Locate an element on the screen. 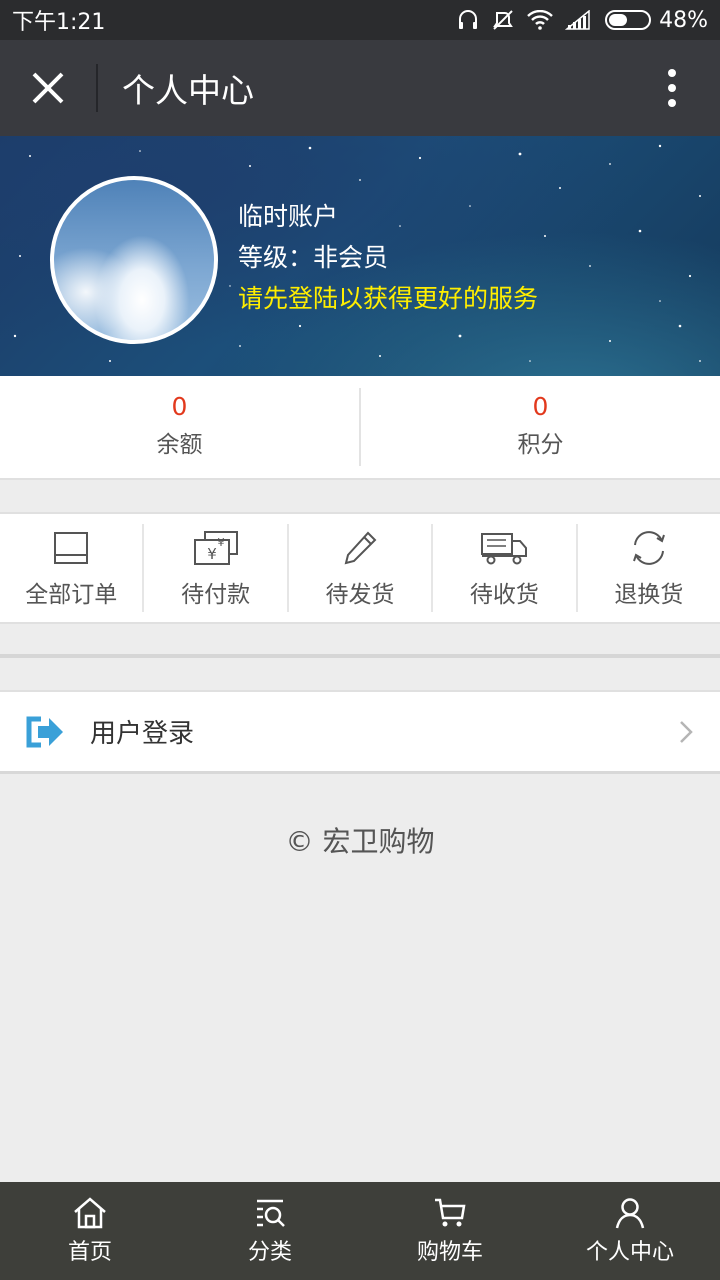  pending-shipment-icon is located at coordinates (360, 548).